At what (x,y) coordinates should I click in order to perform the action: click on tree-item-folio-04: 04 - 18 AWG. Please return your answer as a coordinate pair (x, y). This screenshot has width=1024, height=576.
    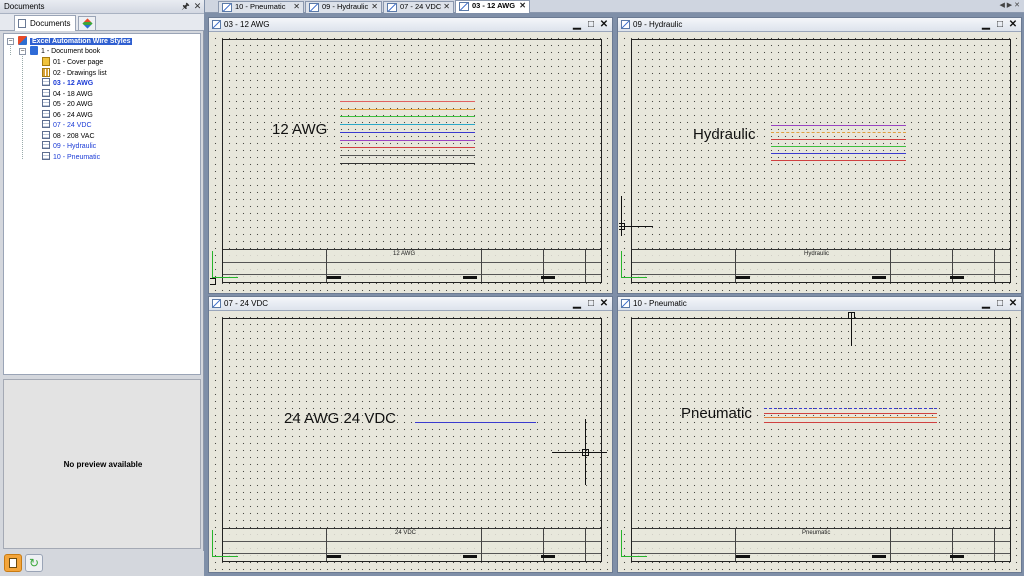
    Looking at the image, I should click on (67, 93).